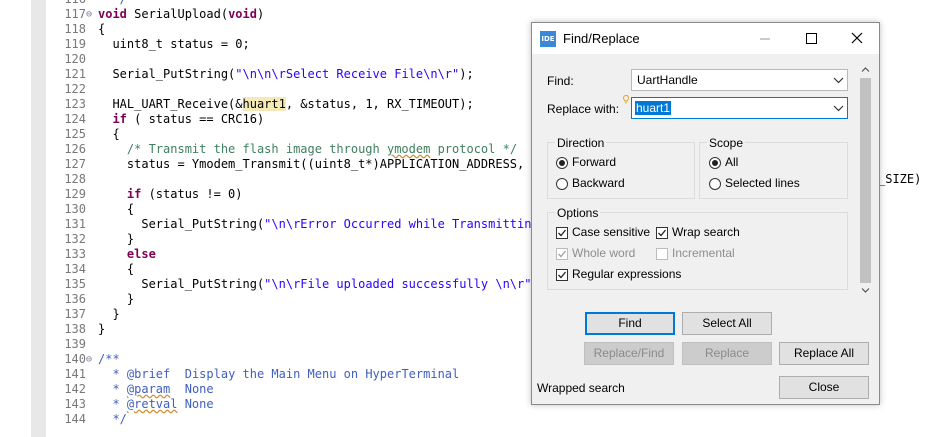 The width and height of the screenshot is (925, 437). I want to click on scroll-down-icon, so click(865, 290).